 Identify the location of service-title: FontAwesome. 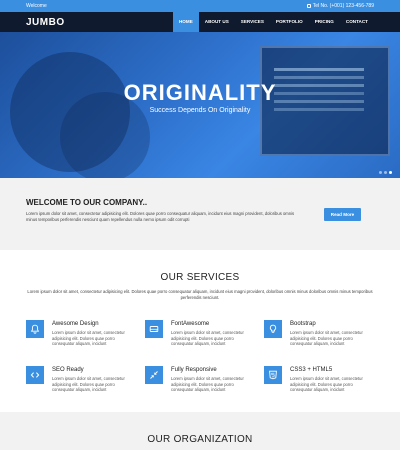
(190, 324).